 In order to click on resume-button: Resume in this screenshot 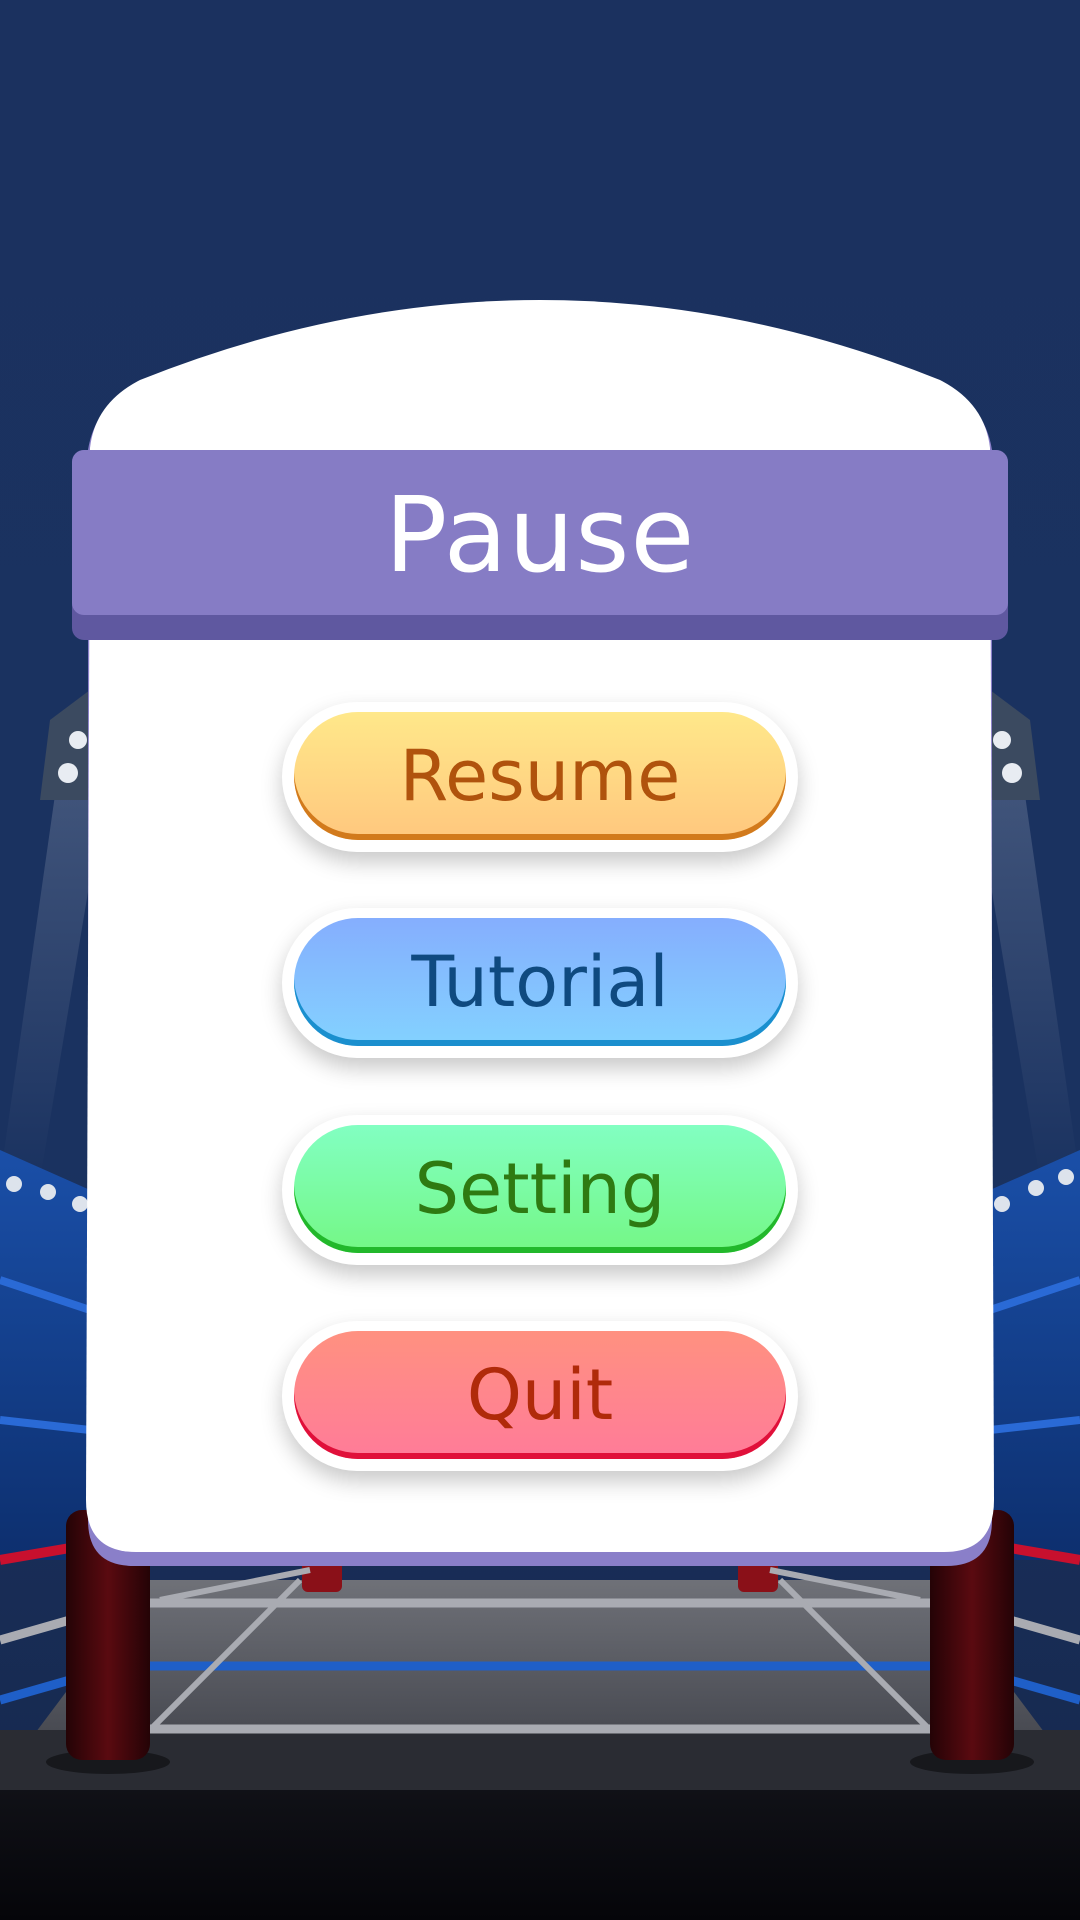, I will do `click(540, 777)`.